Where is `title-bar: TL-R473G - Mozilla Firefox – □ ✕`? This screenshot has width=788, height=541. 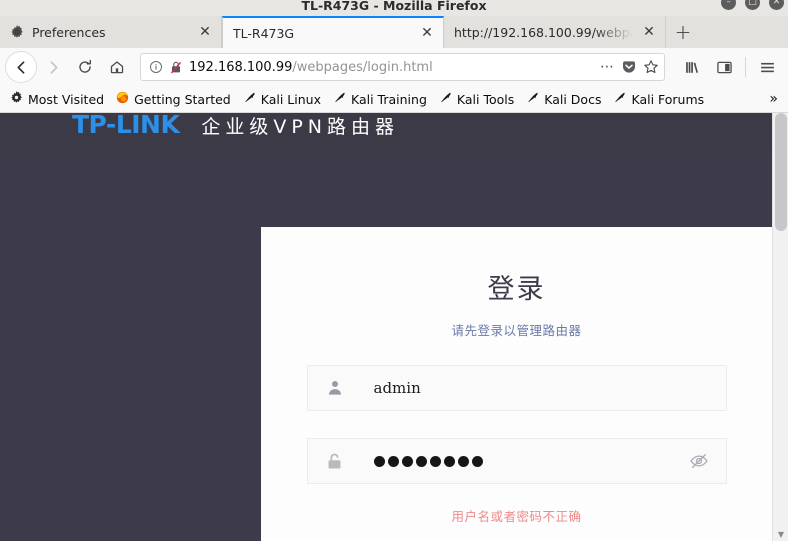 title-bar: TL-R473G - Mozilla Firefox – □ ✕ is located at coordinates (394, 8).